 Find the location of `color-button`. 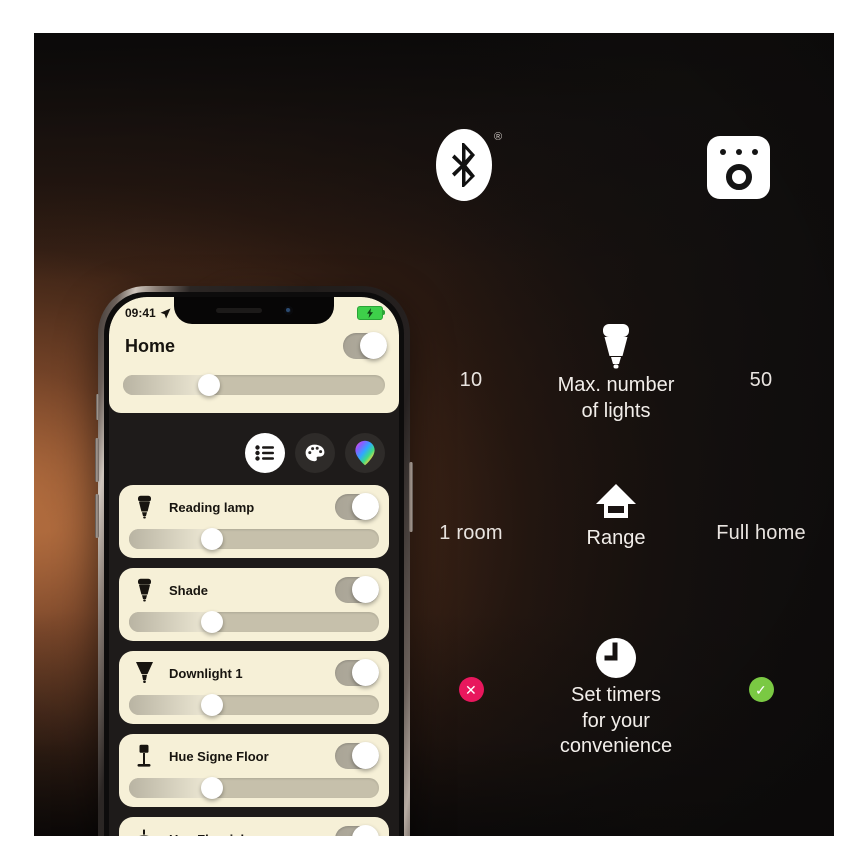

color-button is located at coordinates (365, 453).